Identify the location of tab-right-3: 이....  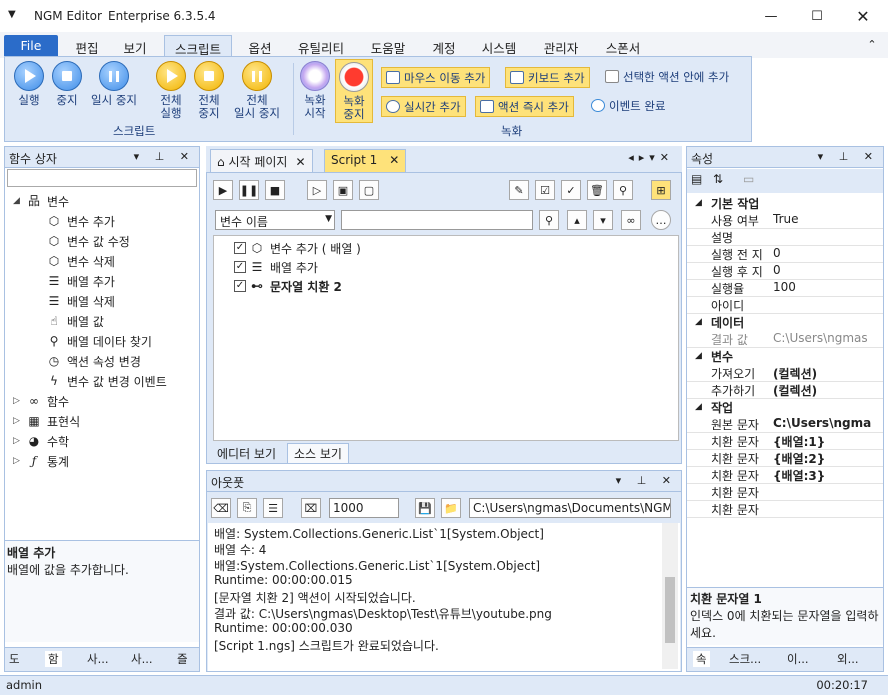
(798, 659).